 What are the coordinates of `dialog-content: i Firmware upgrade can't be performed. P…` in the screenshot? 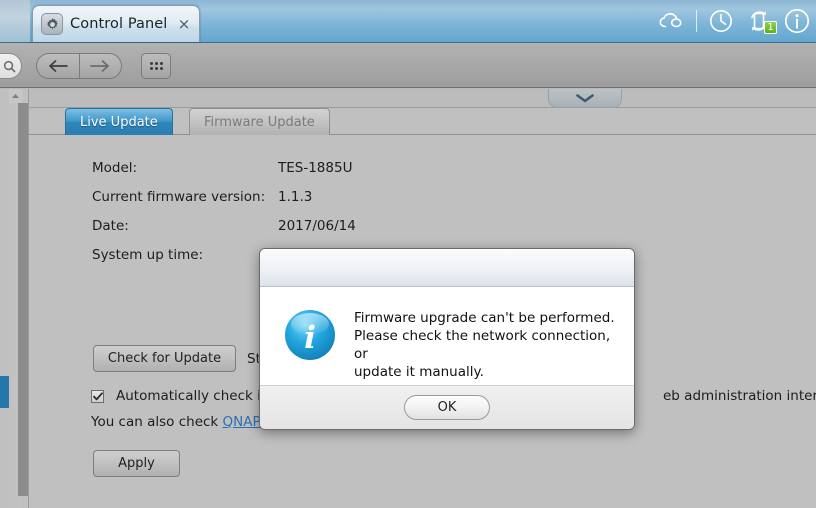 It's located at (447, 336).